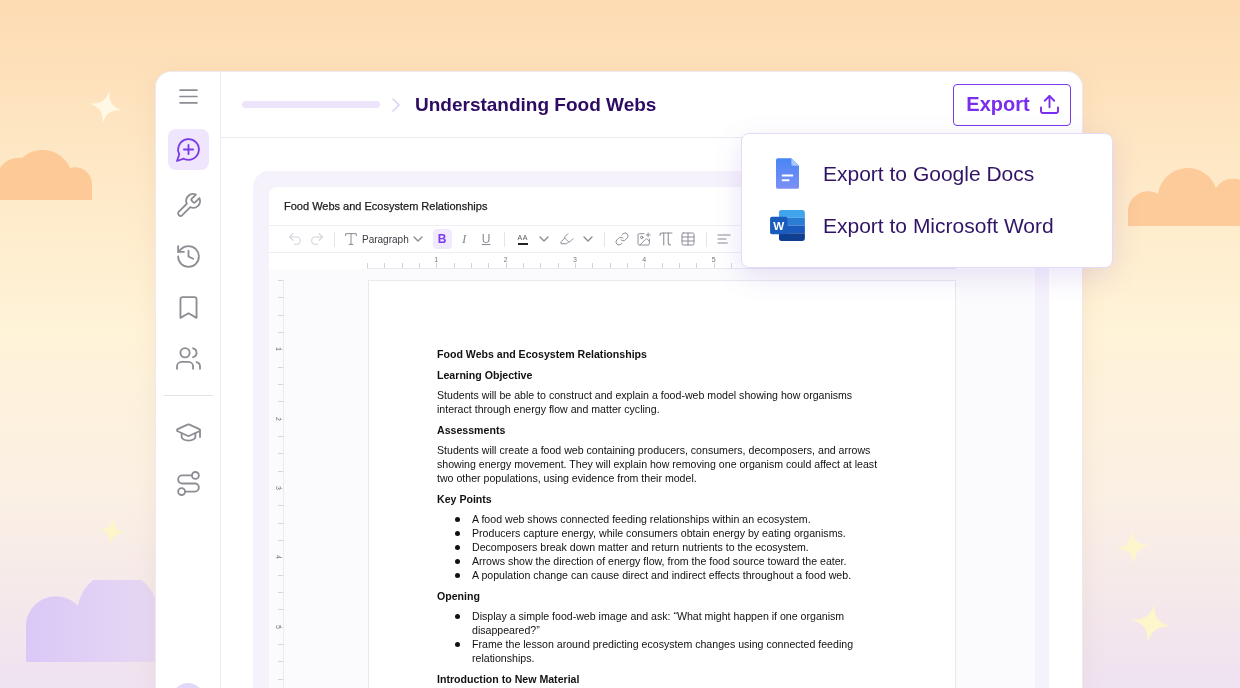  I want to click on graduation-cap-icon, so click(188, 432).